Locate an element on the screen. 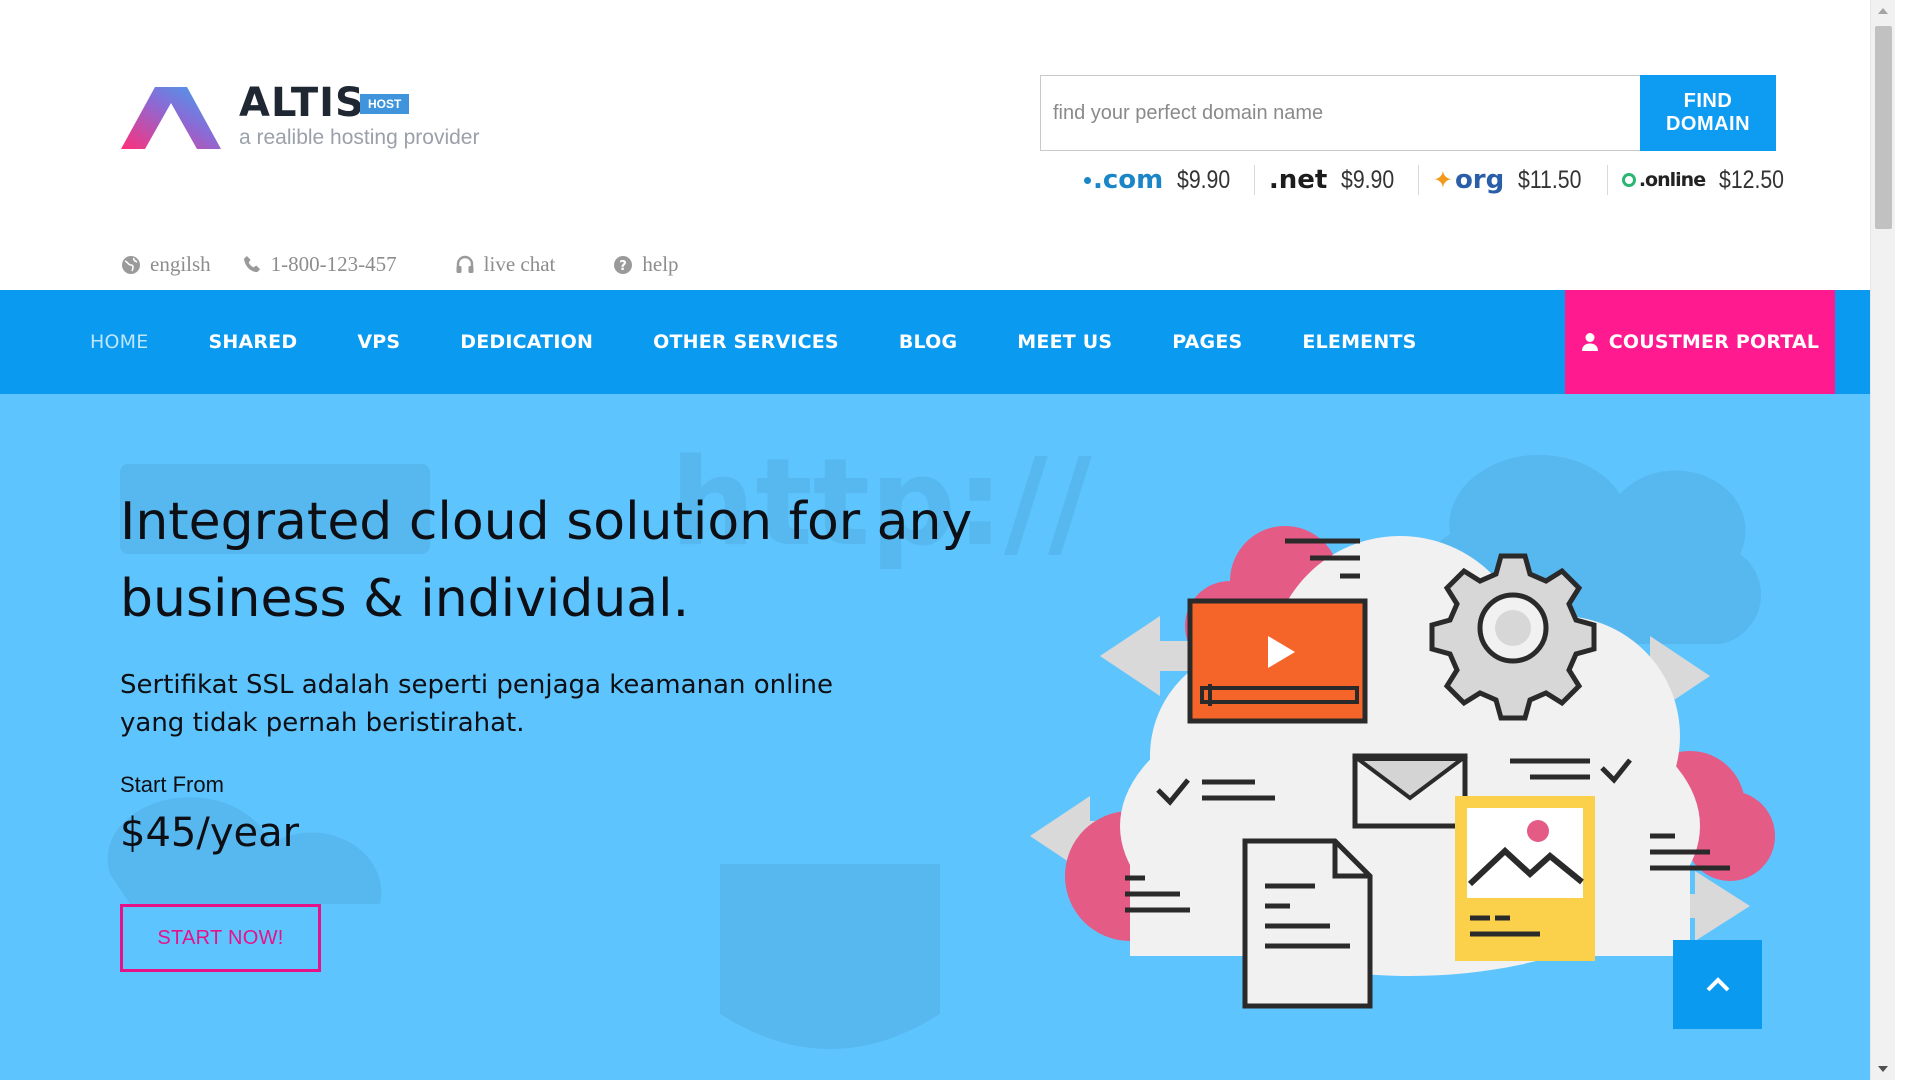 This screenshot has width=1920, height=1080. domain-search: FIND DOMAIN is located at coordinates (1408, 113).